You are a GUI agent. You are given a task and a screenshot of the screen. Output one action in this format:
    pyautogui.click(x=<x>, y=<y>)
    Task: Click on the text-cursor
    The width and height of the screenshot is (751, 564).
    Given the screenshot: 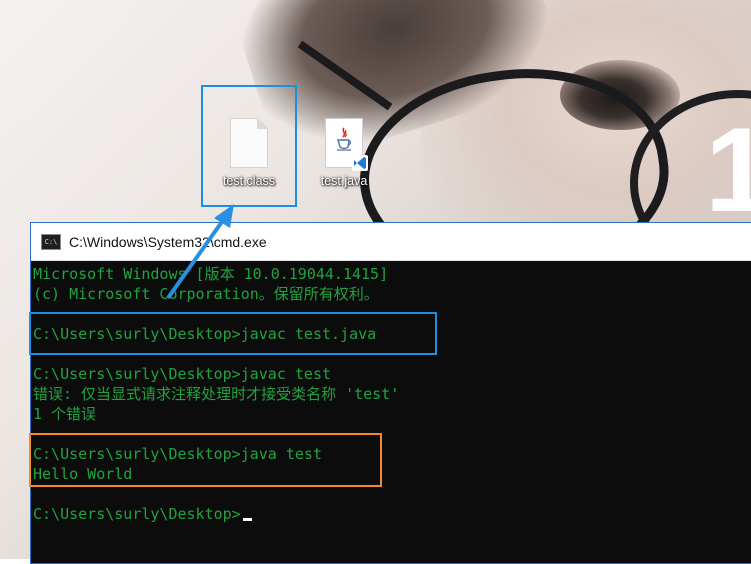 What is the action you would take?
    pyautogui.click(x=247, y=519)
    